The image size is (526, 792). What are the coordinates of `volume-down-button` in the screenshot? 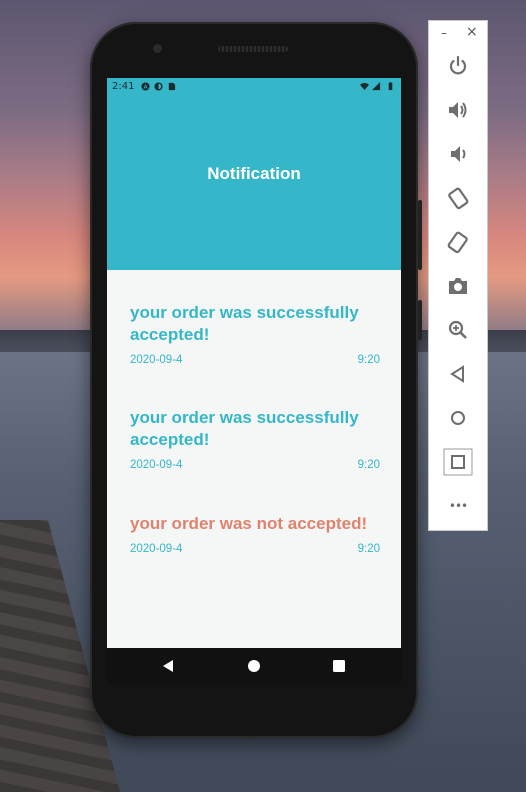 It's located at (458, 154).